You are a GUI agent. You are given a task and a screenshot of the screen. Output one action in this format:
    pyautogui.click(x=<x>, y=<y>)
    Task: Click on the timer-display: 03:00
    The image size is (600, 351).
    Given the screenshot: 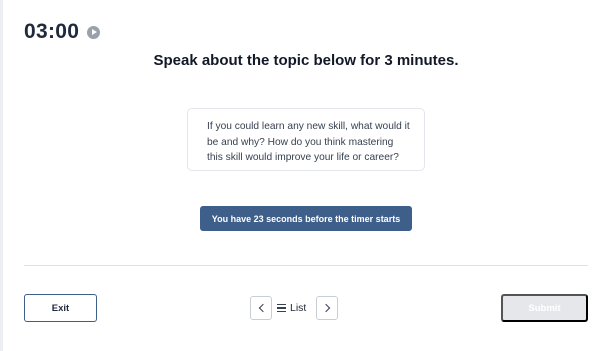 What is the action you would take?
    pyautogui.click(x=52, y=31)
    